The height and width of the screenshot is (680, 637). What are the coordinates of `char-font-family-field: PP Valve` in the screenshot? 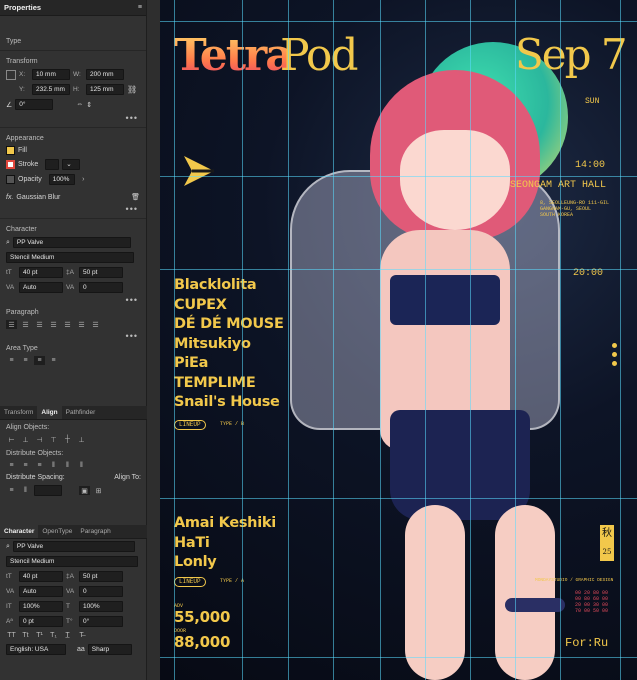 It's located at (73, 546).